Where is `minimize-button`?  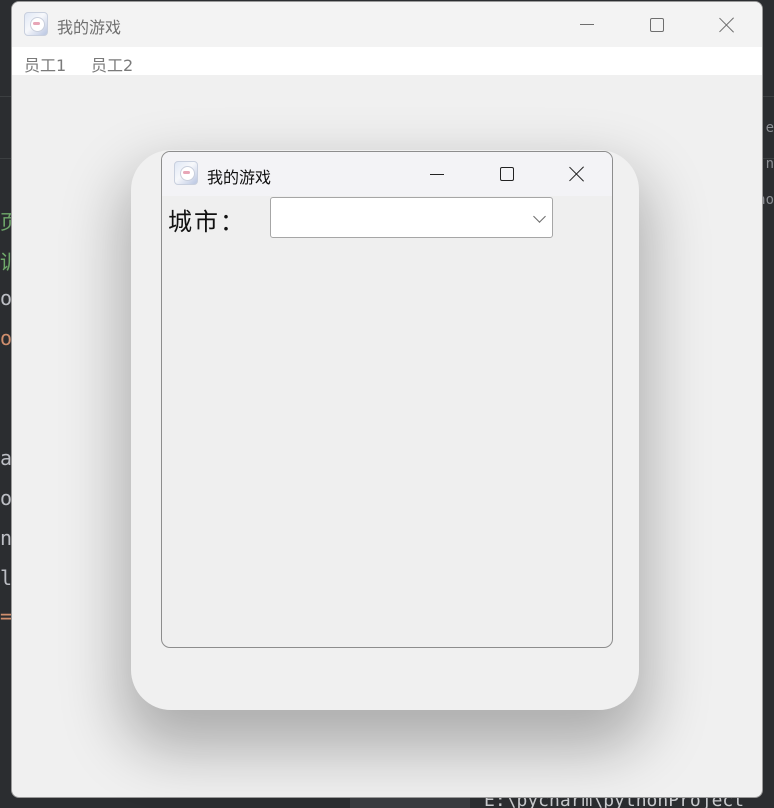 minimize-button is located at coordinates (587, 24).